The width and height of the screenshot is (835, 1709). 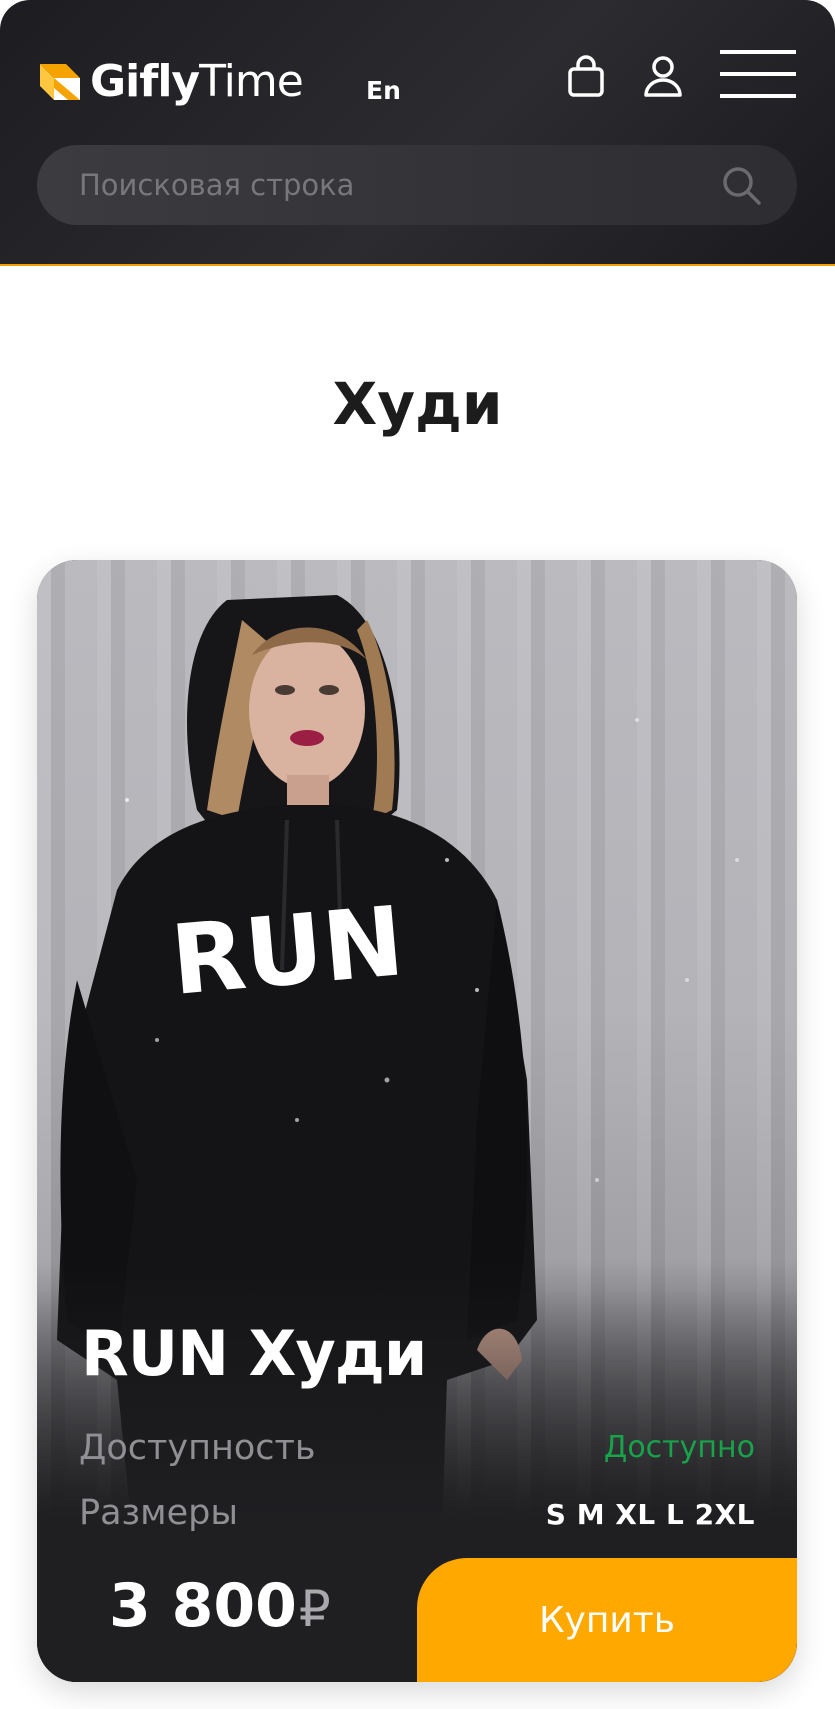 I want to click on search-bar, so click(x=417, y=185).